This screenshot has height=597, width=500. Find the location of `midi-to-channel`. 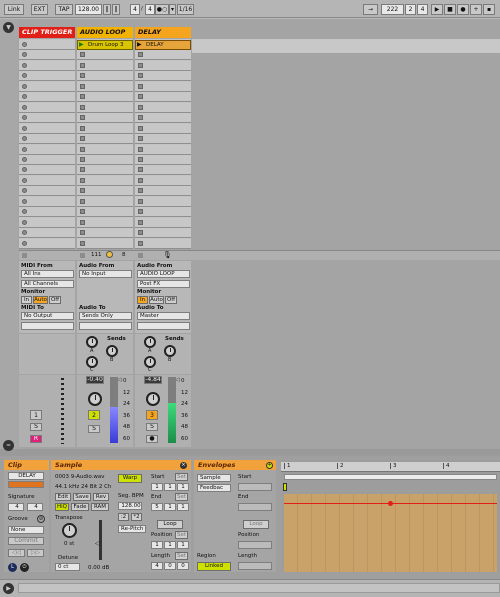

midi-to-channel is located at coordinates (47, 326).